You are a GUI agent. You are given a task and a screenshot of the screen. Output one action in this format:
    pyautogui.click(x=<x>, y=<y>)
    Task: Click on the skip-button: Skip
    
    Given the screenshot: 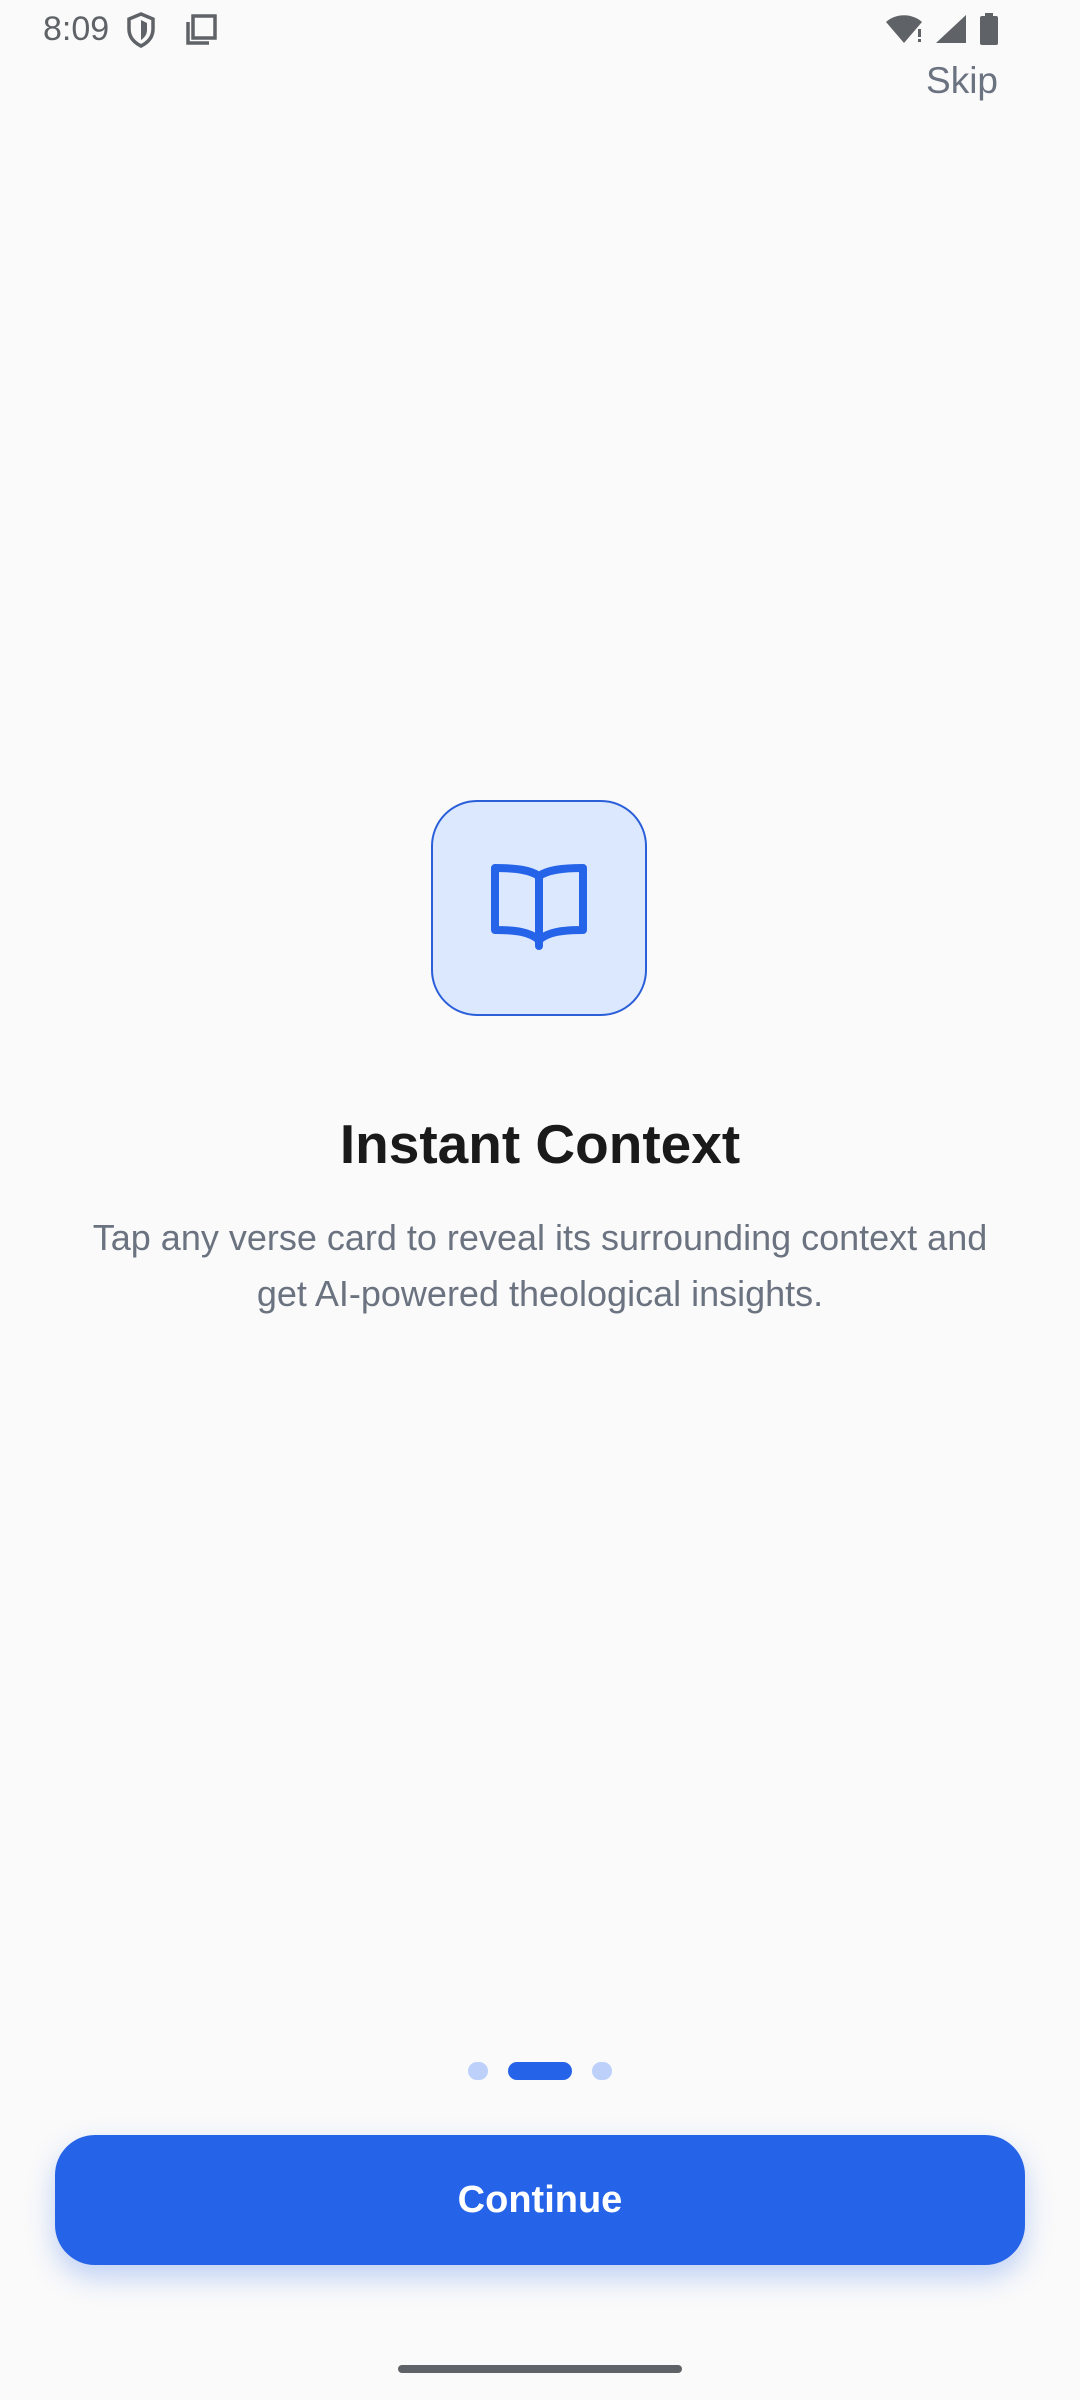 What is the action you would take?
    pyautogui.click(x=962, y=81)
    